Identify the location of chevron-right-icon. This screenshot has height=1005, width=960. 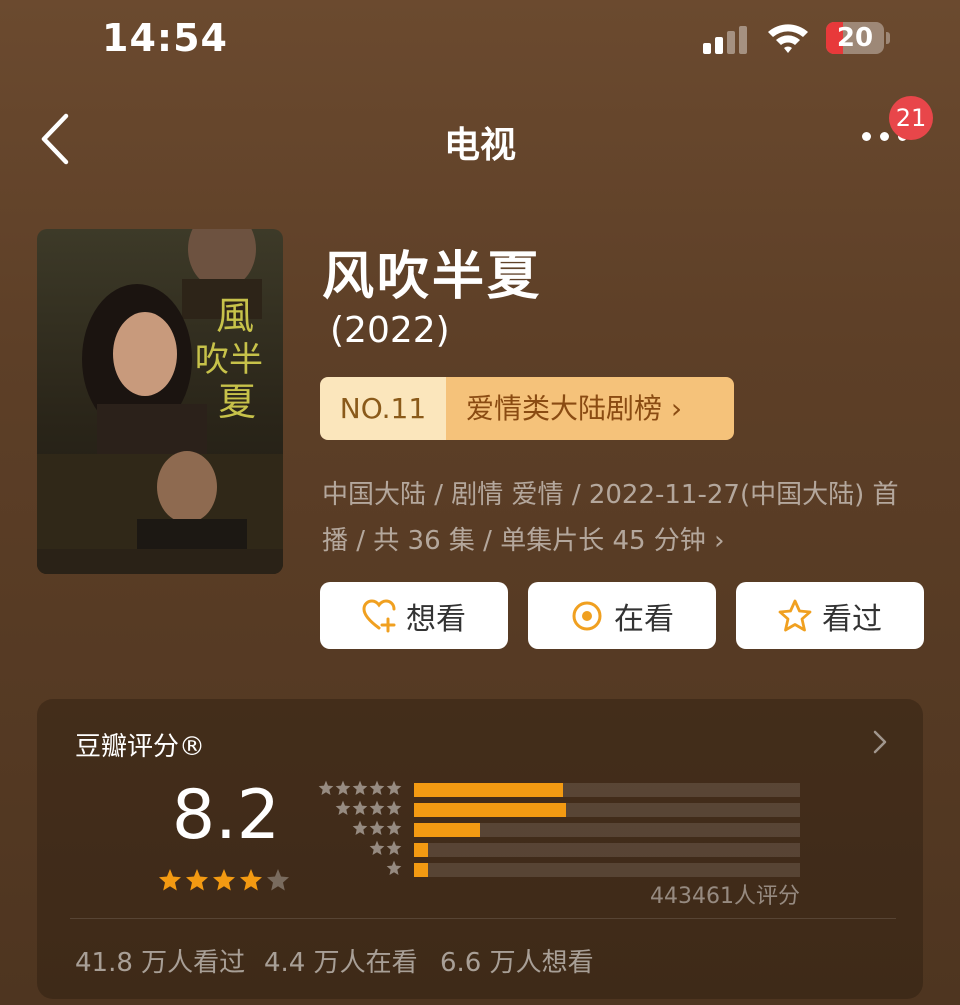
(880, 742).